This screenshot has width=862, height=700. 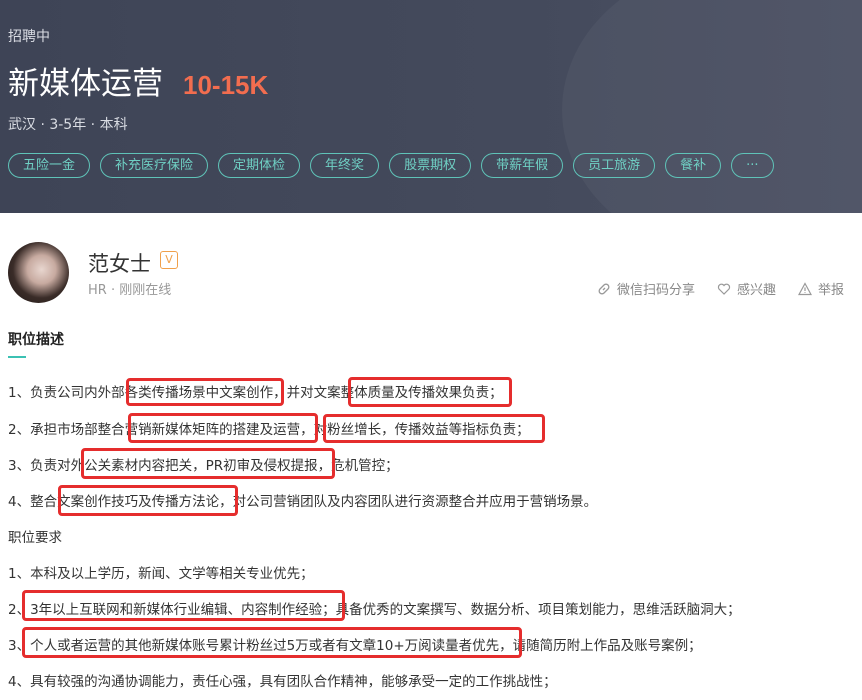 I want to click on interest-button: 感兴趣, so click(x=746, y=288).